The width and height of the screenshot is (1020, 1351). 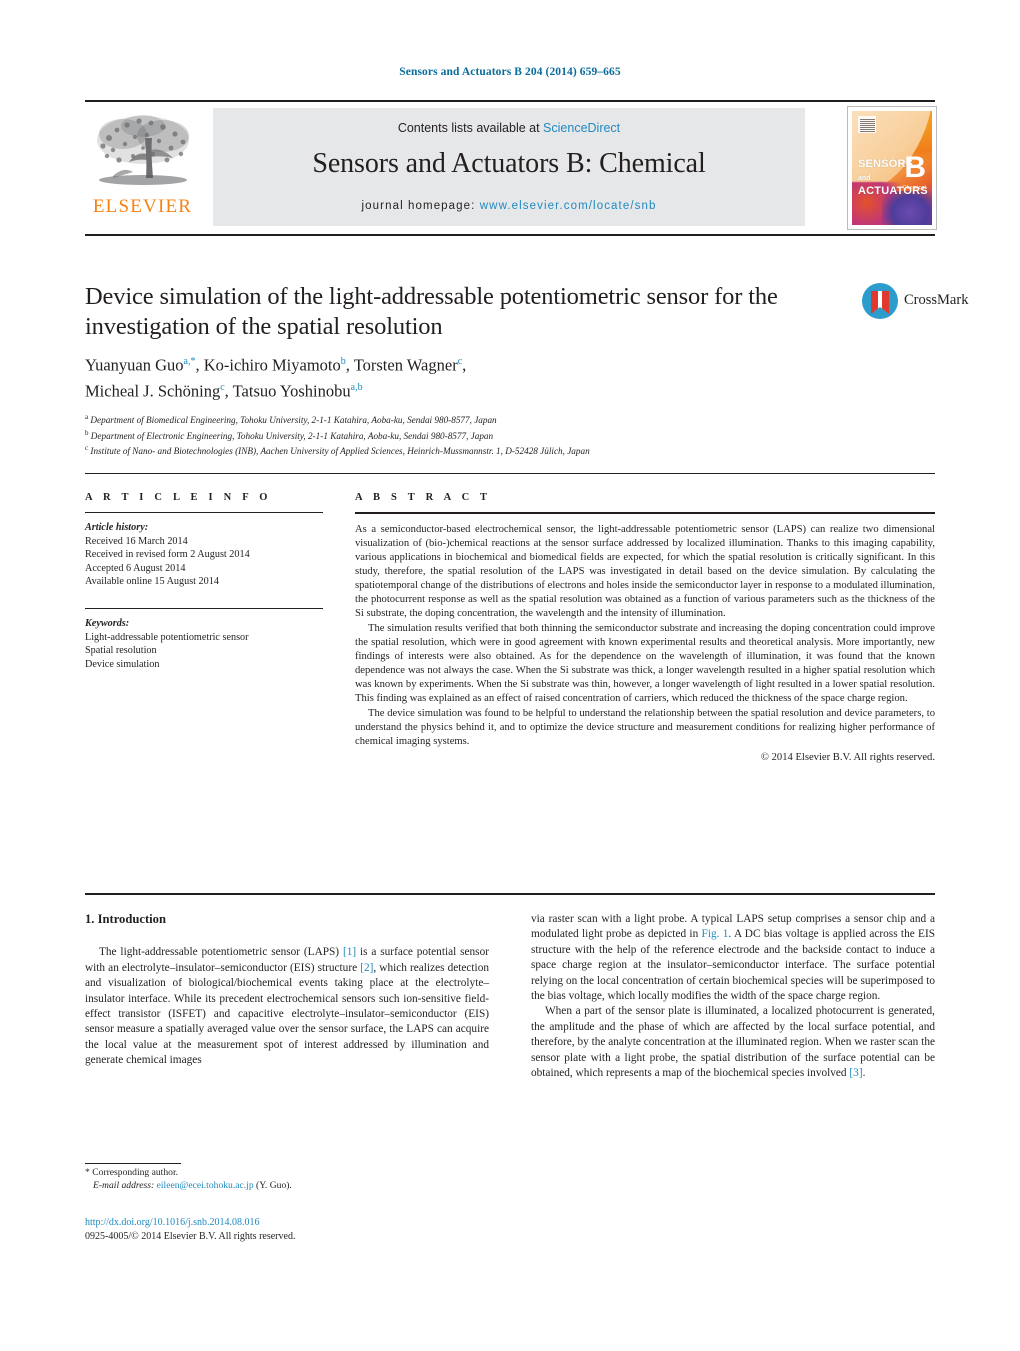 I want to click on author-schoning: Micheal J. Schöning, so click(x=153, y=390).